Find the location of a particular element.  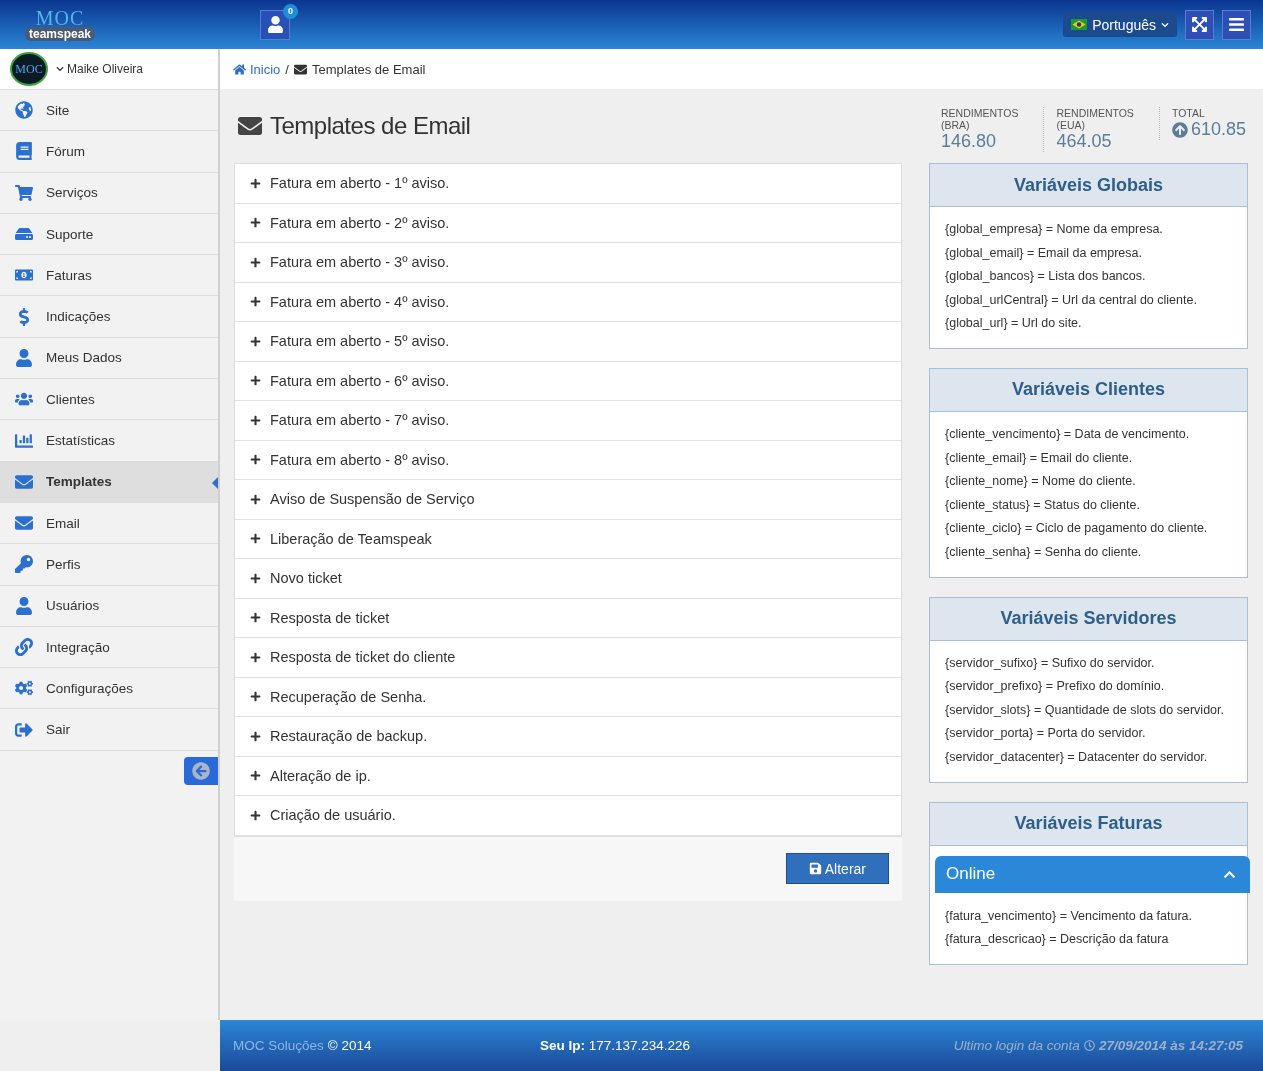

chevron-down-icon is located at coordinates (1165, 24).